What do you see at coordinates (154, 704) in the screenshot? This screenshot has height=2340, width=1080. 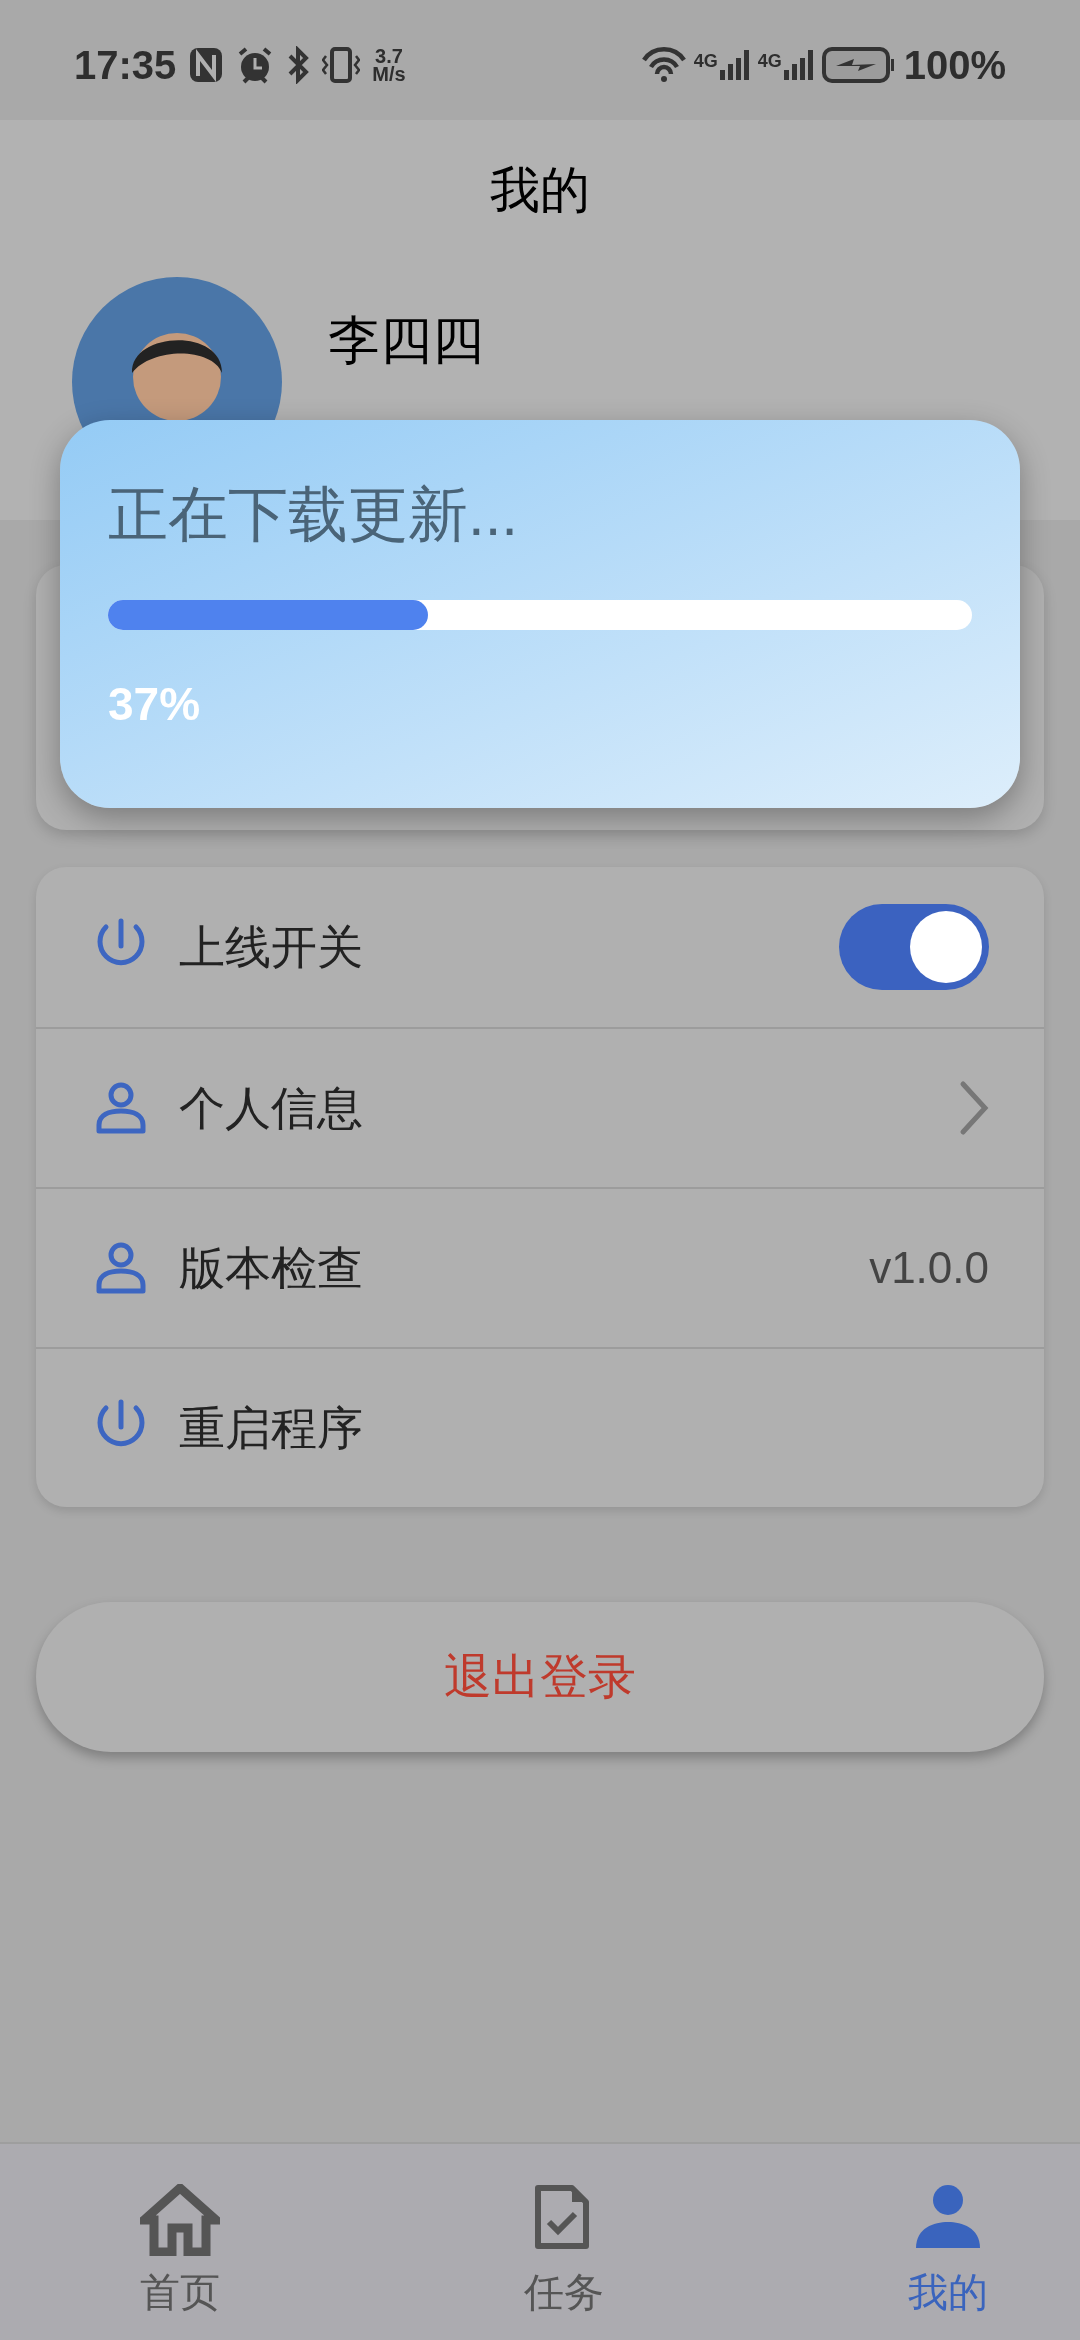 I see `progress-percent: 37%` at bounding box center [154, 704].